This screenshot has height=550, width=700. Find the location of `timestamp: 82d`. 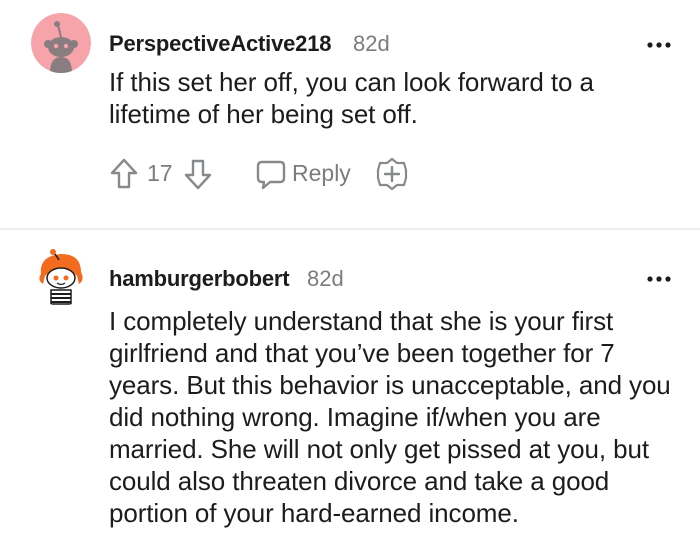

timestamp: 82d is located at coordinates (325, 278).